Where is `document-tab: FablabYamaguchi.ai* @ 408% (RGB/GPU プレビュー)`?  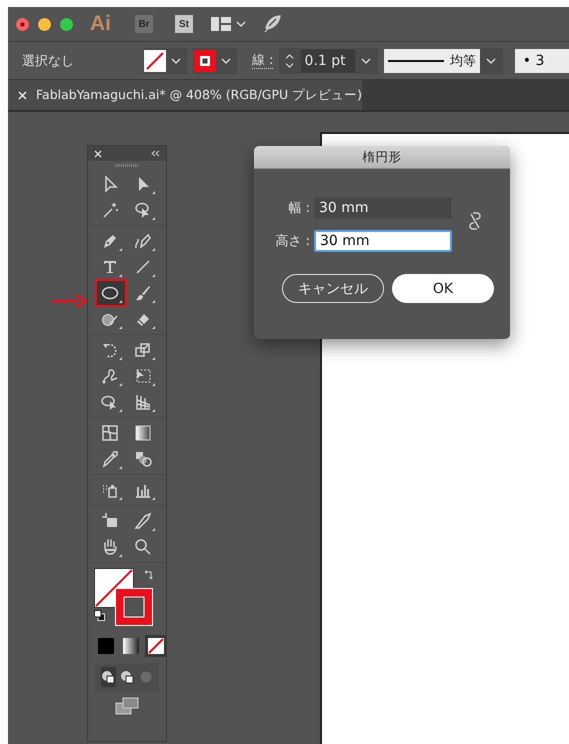
document-tab: FablabYamaguchi.ai* @ 408% (RGB/GPU プレビュー) is located at coordinates (185, 95).